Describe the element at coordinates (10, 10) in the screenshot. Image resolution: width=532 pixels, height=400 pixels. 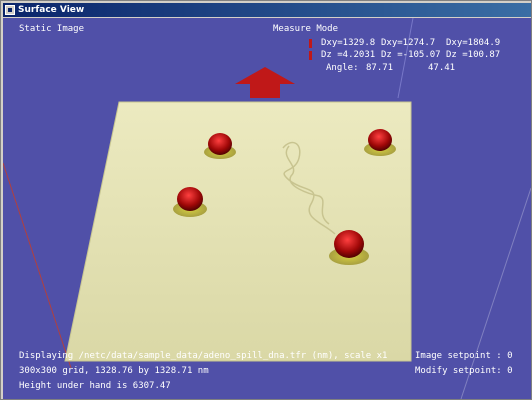
I see `window-app-icon` at that location.